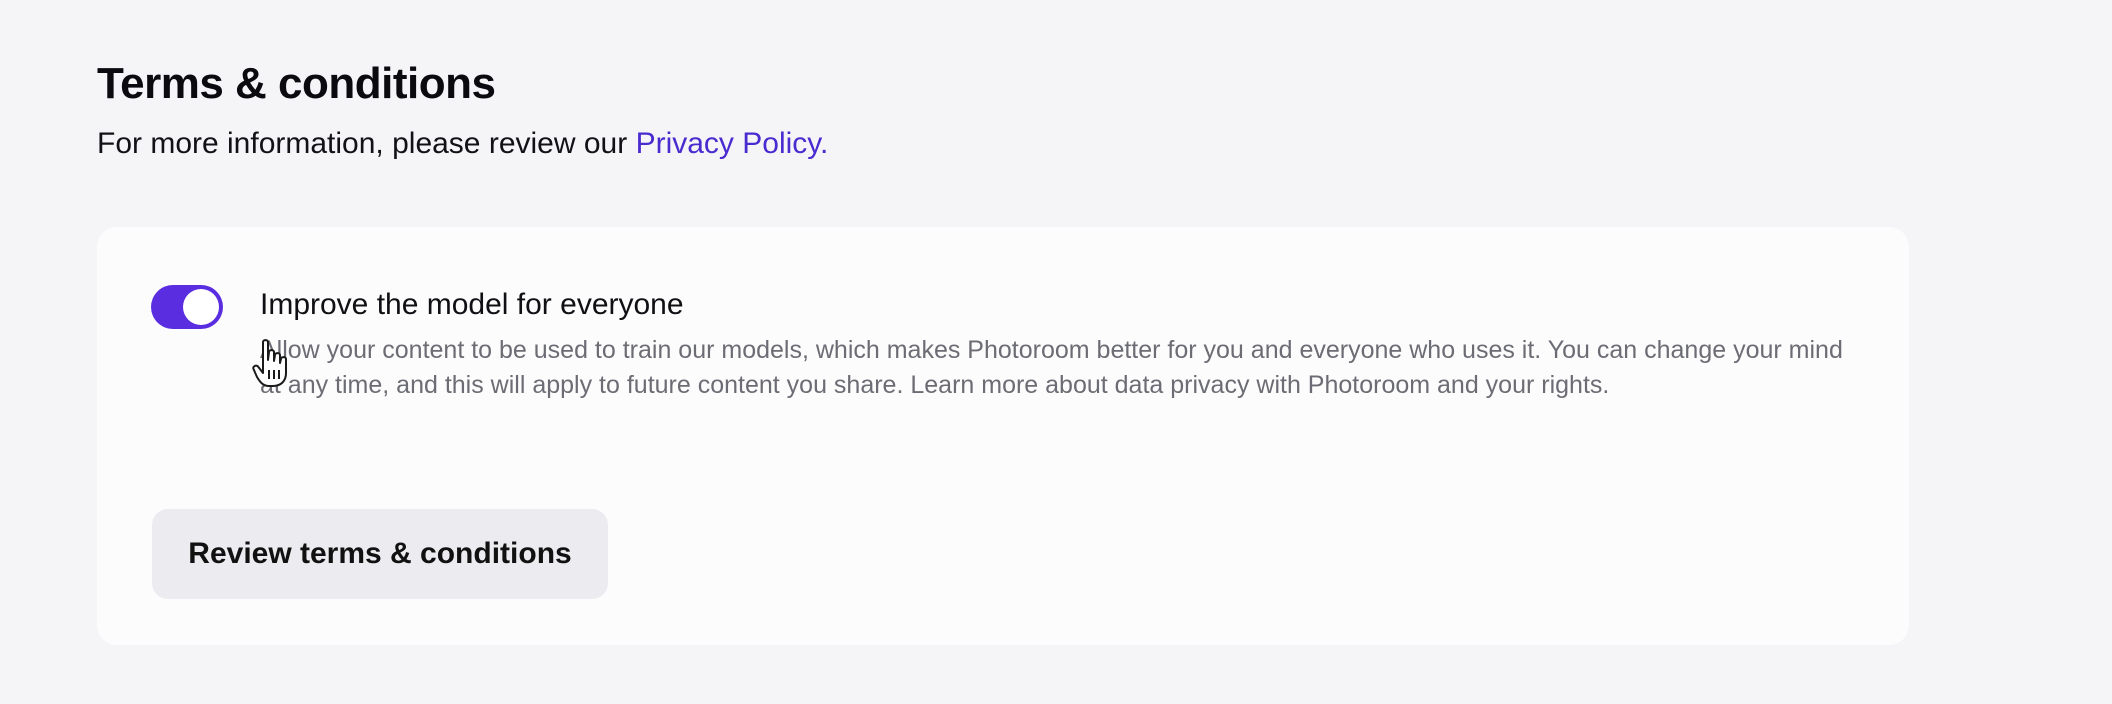 This screenshot has width=2112, height=704. I want to click on review-terms-button: Review terms & conditions, so click(380, 554).